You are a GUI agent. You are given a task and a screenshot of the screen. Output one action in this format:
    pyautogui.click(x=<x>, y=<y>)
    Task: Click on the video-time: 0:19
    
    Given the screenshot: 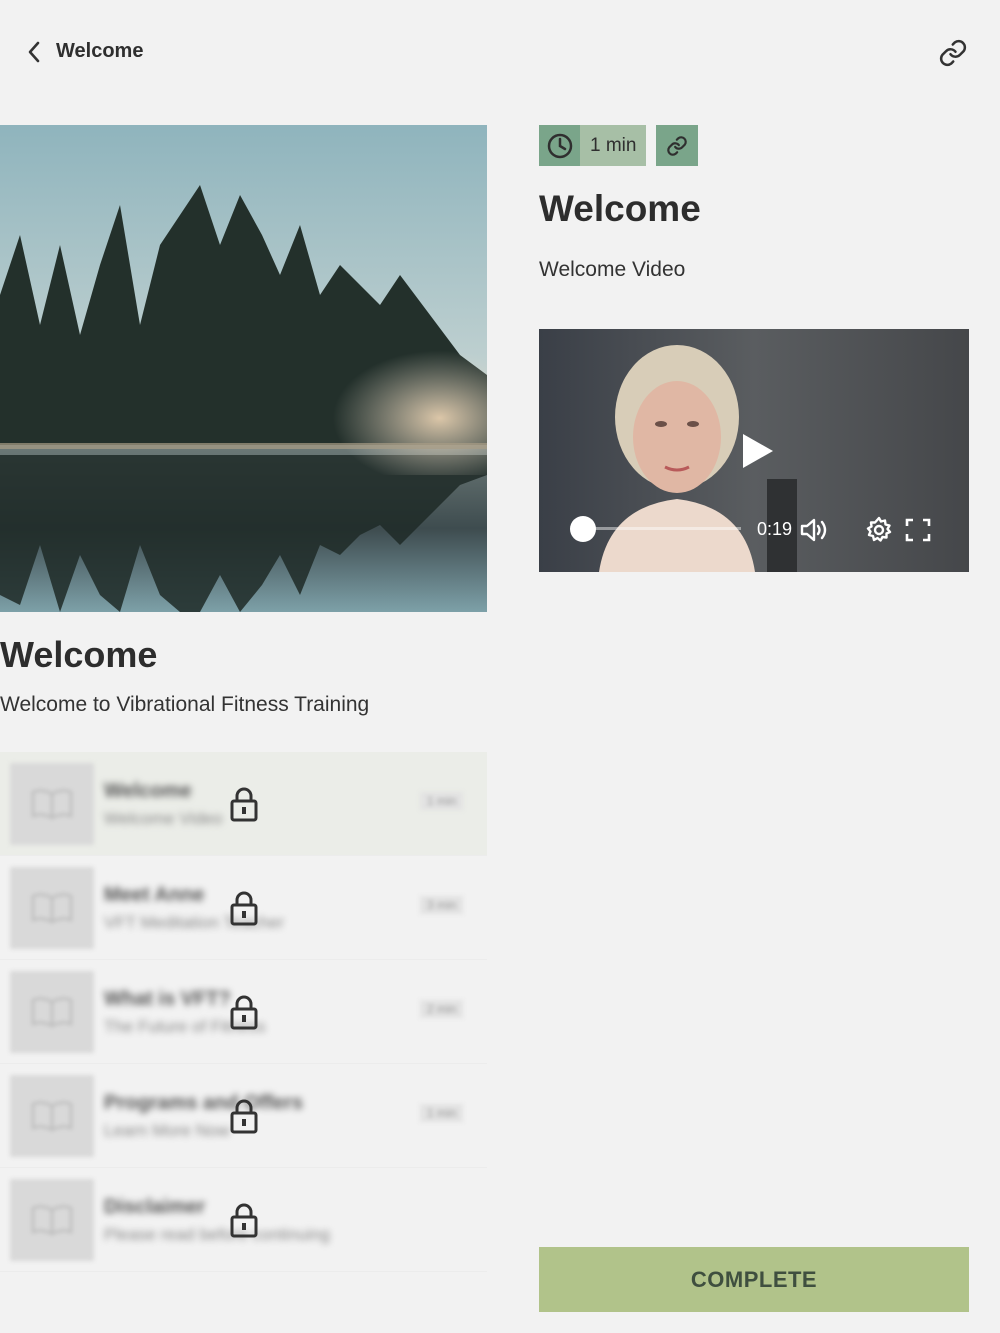 What is the action you would take?
    pyautogui.click(x=775, y=529)
    